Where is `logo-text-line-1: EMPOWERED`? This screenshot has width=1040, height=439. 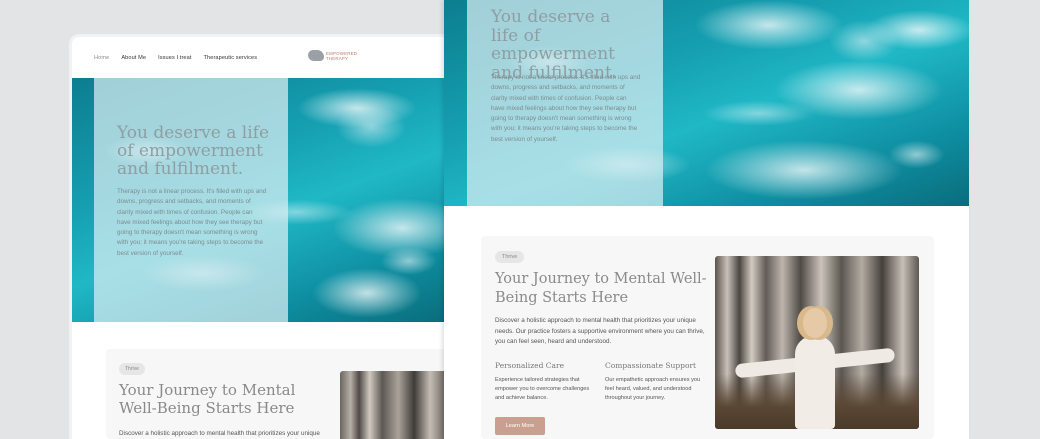 logo-text-line-1: EMPOWERED is located at coordinates (342, 53).